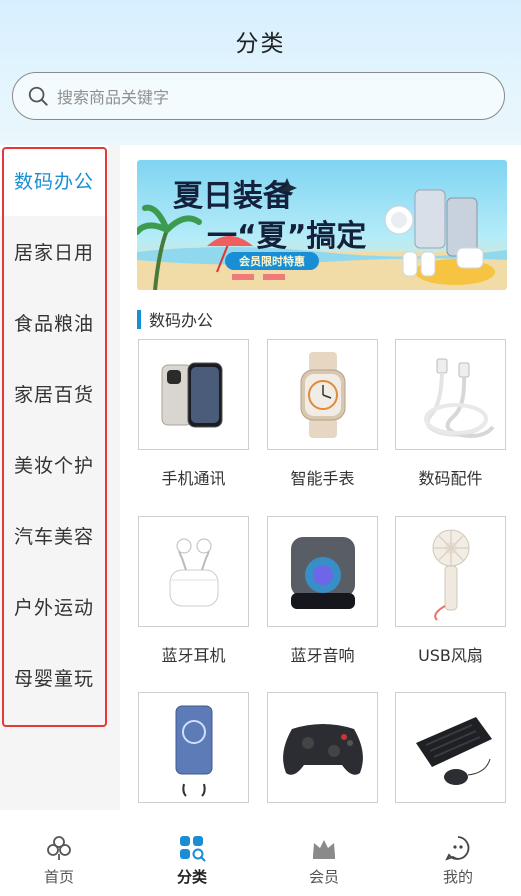 This screenshot has height=896, width=521. I want to click on tab-category: 分类, so click(192, 853).